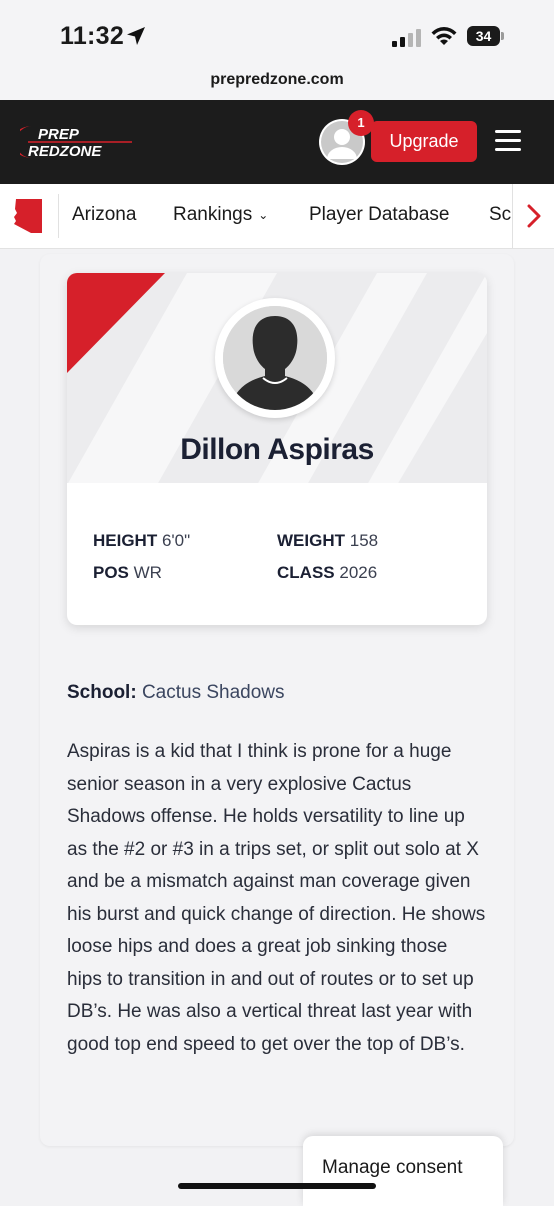 The width and height of the screenshot is (554, 1206). What do you see at coordinates (127, 572) in the screenshot?
I see `stat-position: POS WR` at bounding box center [127, 572].